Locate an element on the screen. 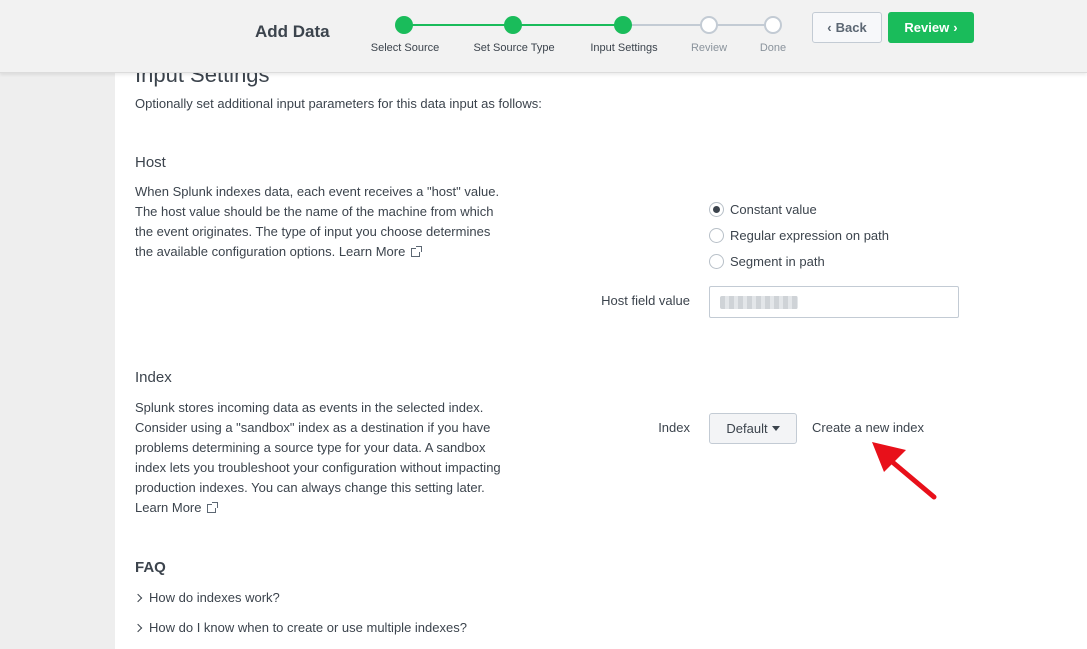 This screenshot has width=1087, height=649. faq-item-label: How do indexes work? is located at coordinates (214, 597).